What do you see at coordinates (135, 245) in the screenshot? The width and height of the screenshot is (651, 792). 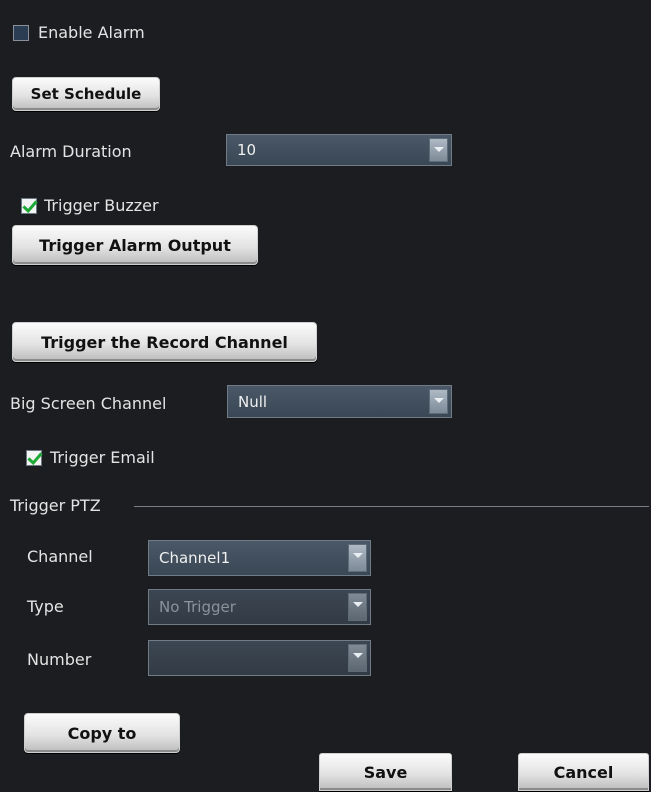 I see `trigger-alarm-output-button: Trigger Alarm Output` at bounding box center [135, 245].